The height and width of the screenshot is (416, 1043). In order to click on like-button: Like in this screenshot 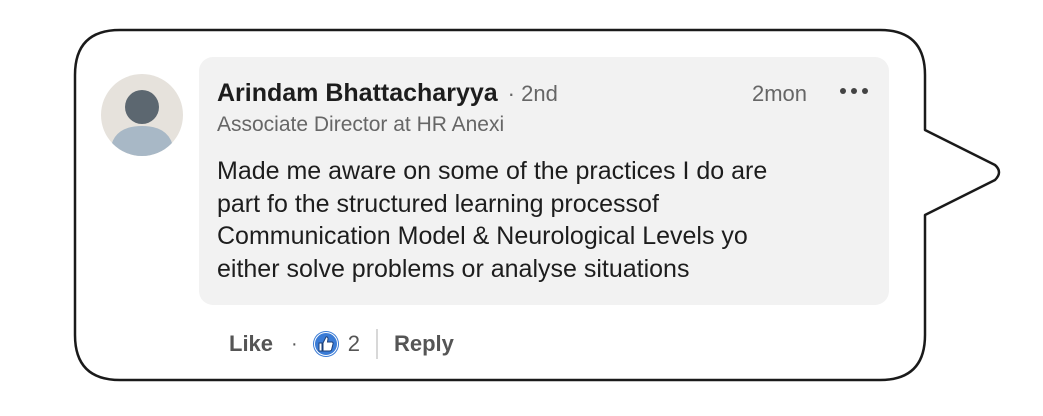, I will do `click(251, 344)`.